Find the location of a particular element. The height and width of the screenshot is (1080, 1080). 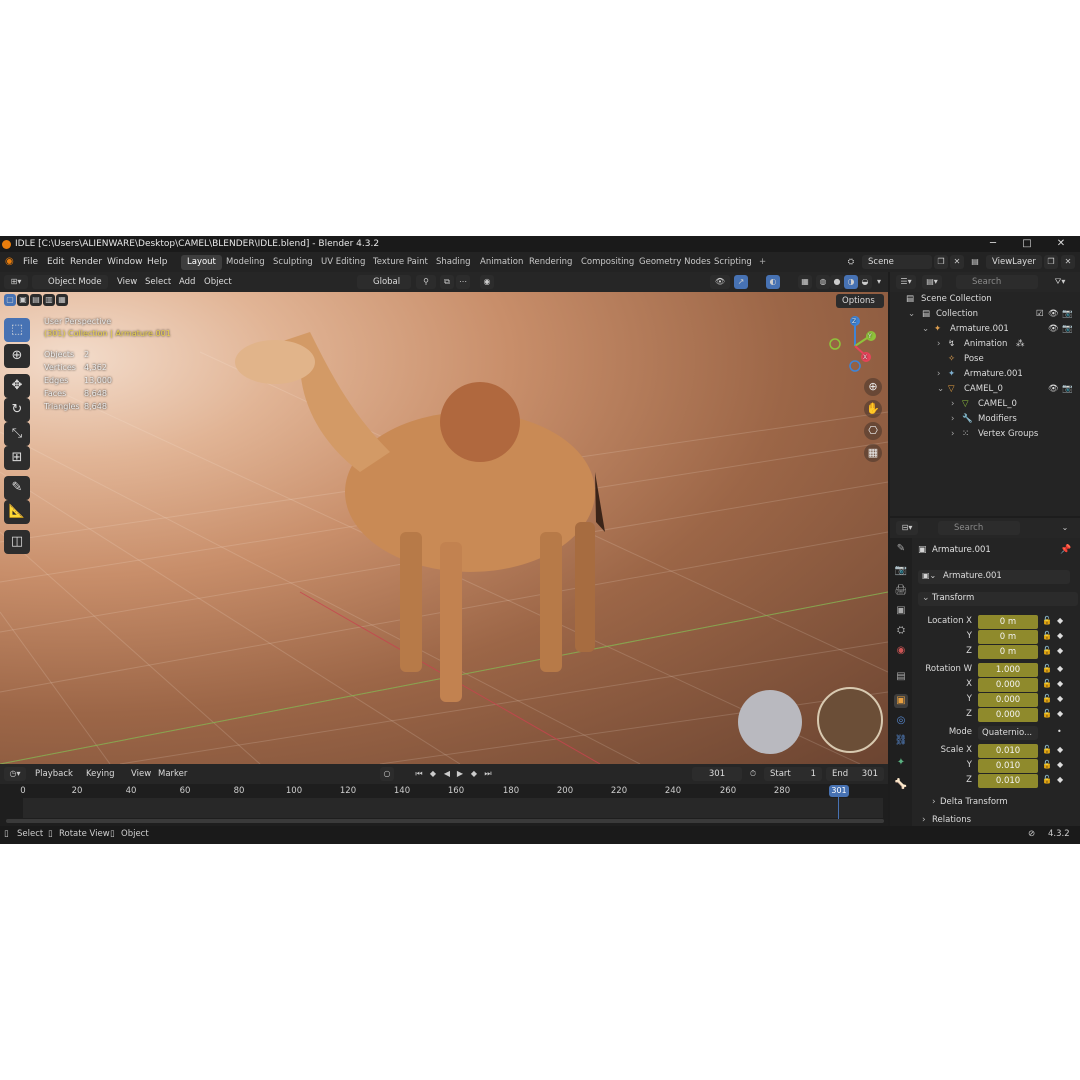

snap-icon: ⧉ is located at coordinates (447, 282).